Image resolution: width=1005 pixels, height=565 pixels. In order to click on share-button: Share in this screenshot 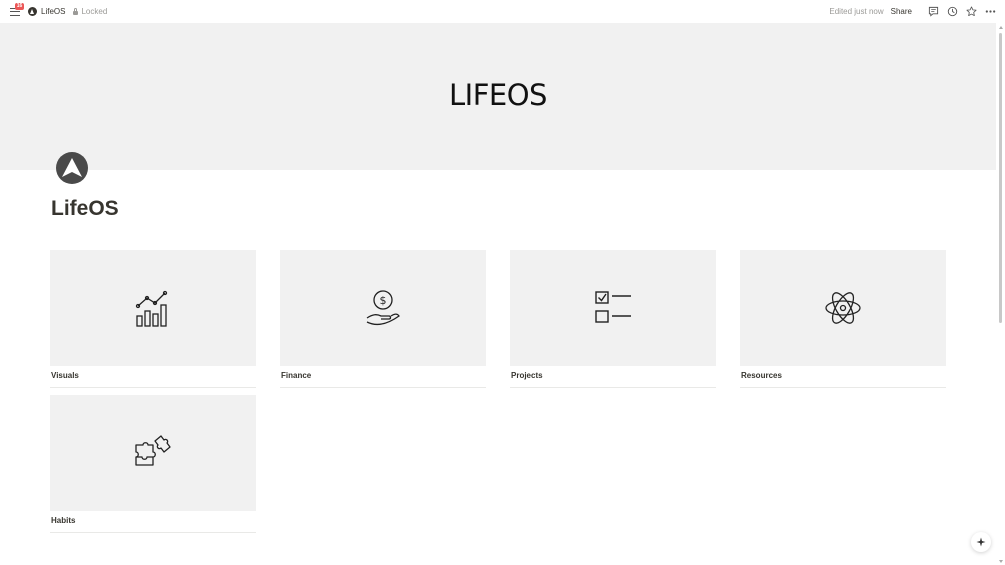, I will do `click(901, 11)`.